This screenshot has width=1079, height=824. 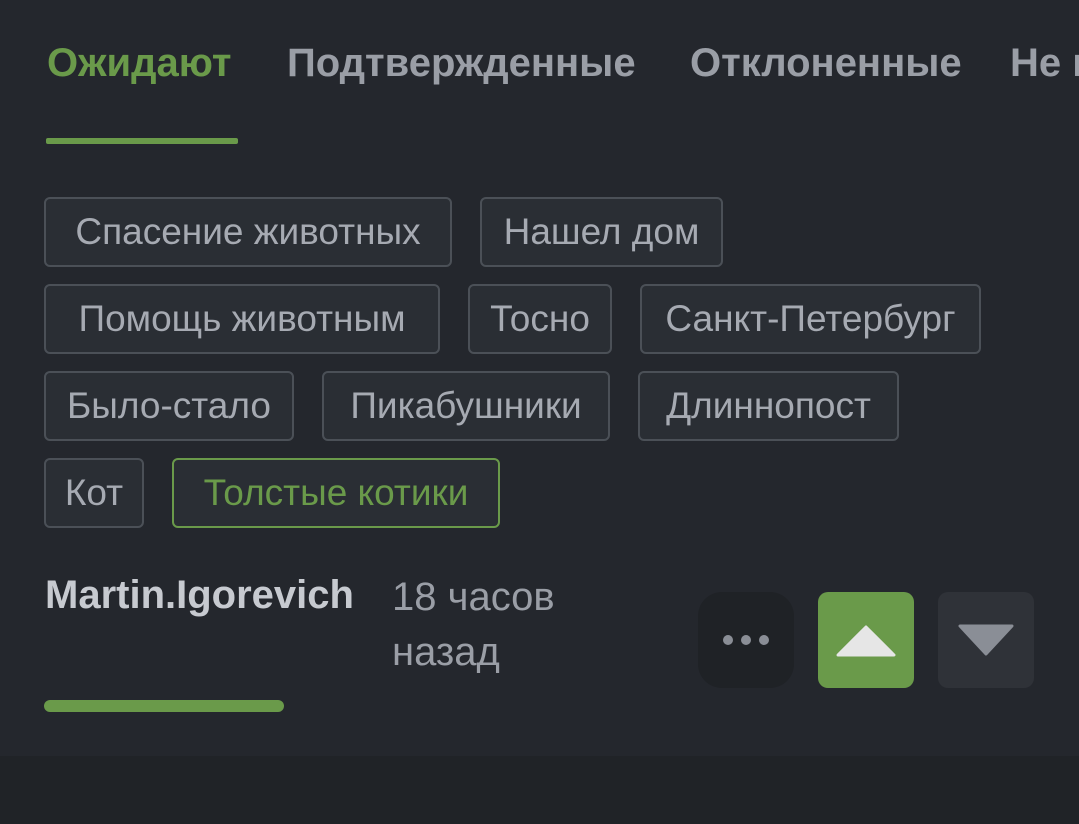 What do you see at coordinates (826, 63) in the screenshot?
I see `tab-rejected: Отклоненные` at bounding box center [826, 63].